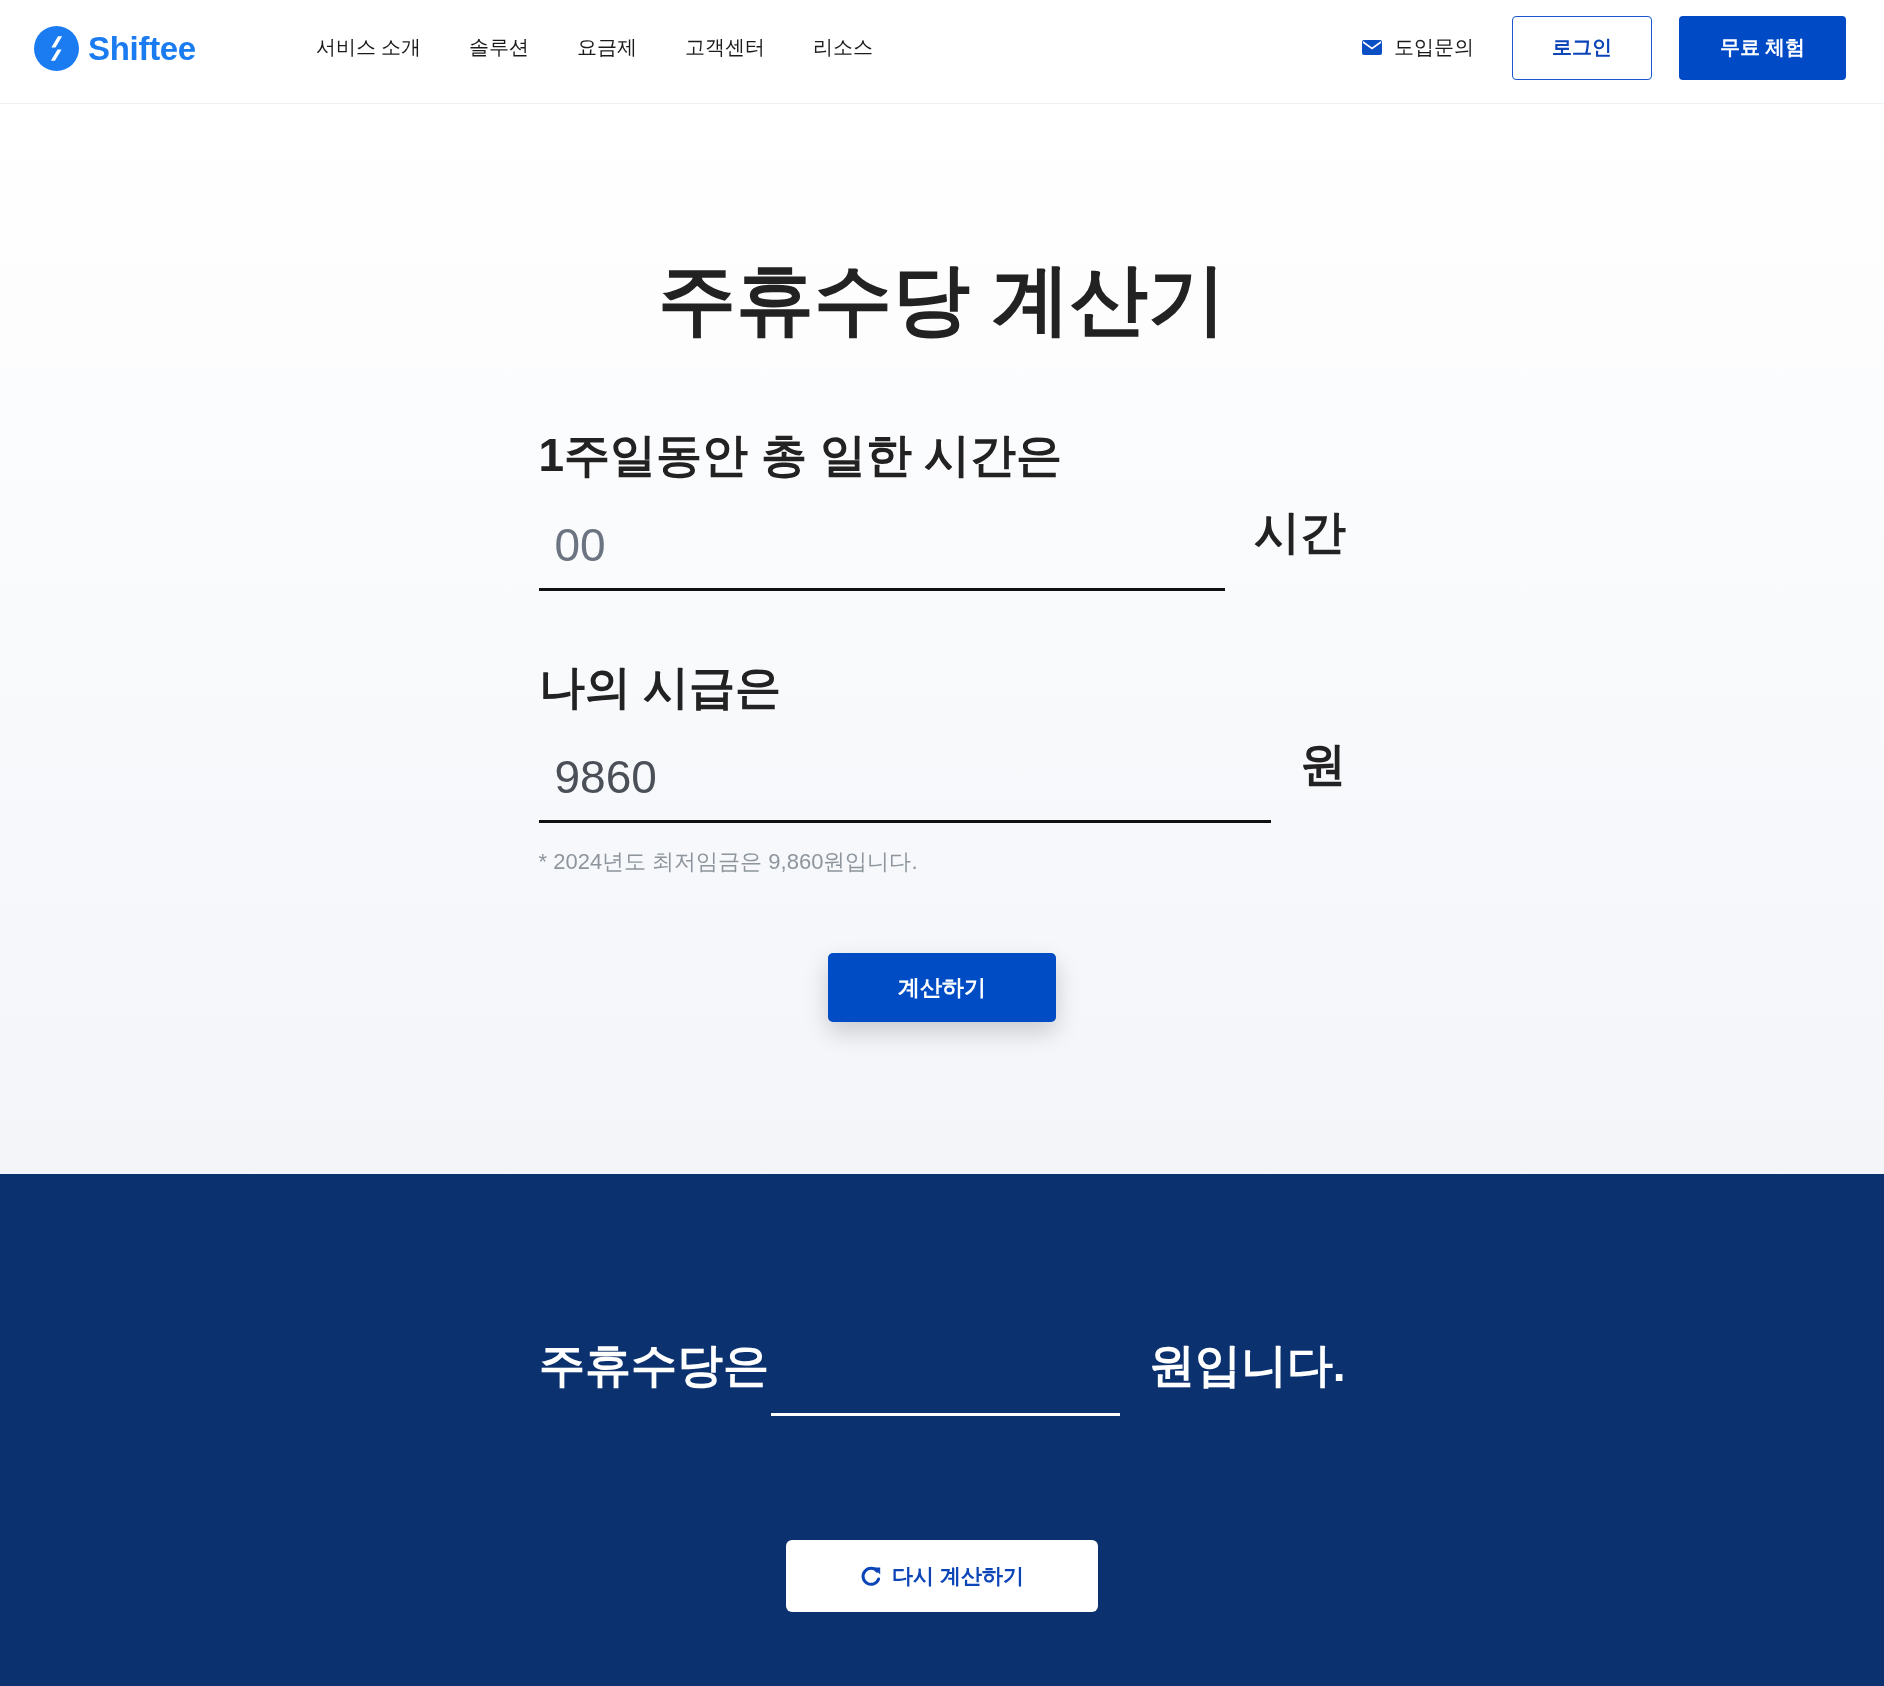 This screenshot has width=1884, height=1686. Describe the element at coordinates (115, 47) in the screenshot. I see `logo-link: Shiftee` at that location.